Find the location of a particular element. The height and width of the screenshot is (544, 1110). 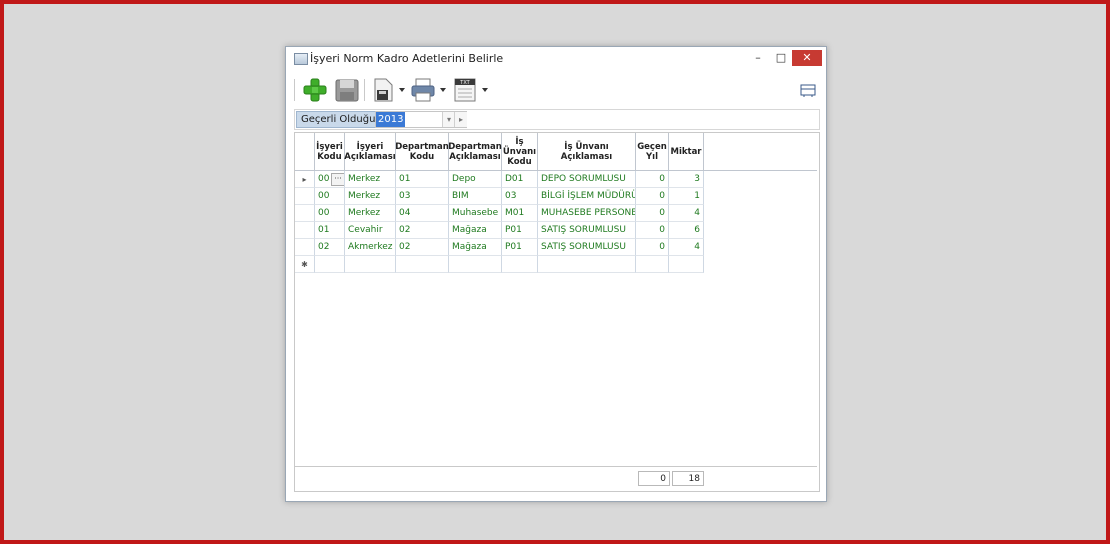

table-cell: Depo is located at coordinates (475, 179).